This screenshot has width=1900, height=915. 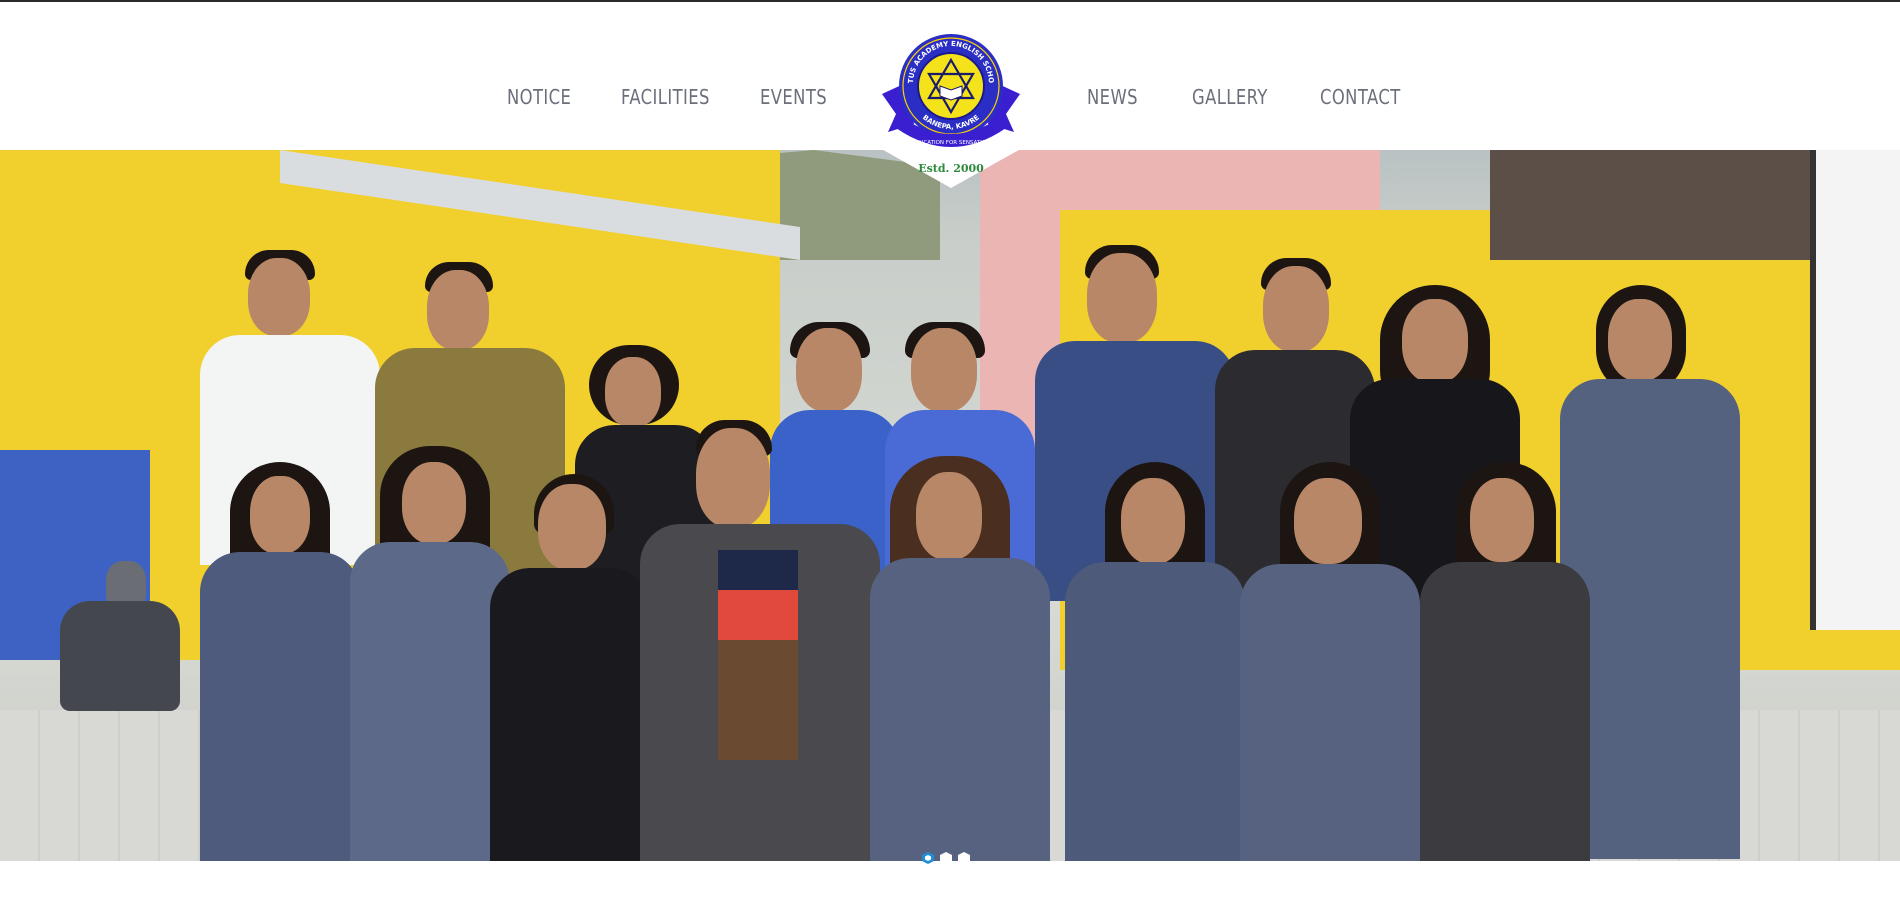 What do you see at coordinates (539, 97) in the screenshot?
I see `nav-link-notice: NOTICE` at bounding box center [539, 97].